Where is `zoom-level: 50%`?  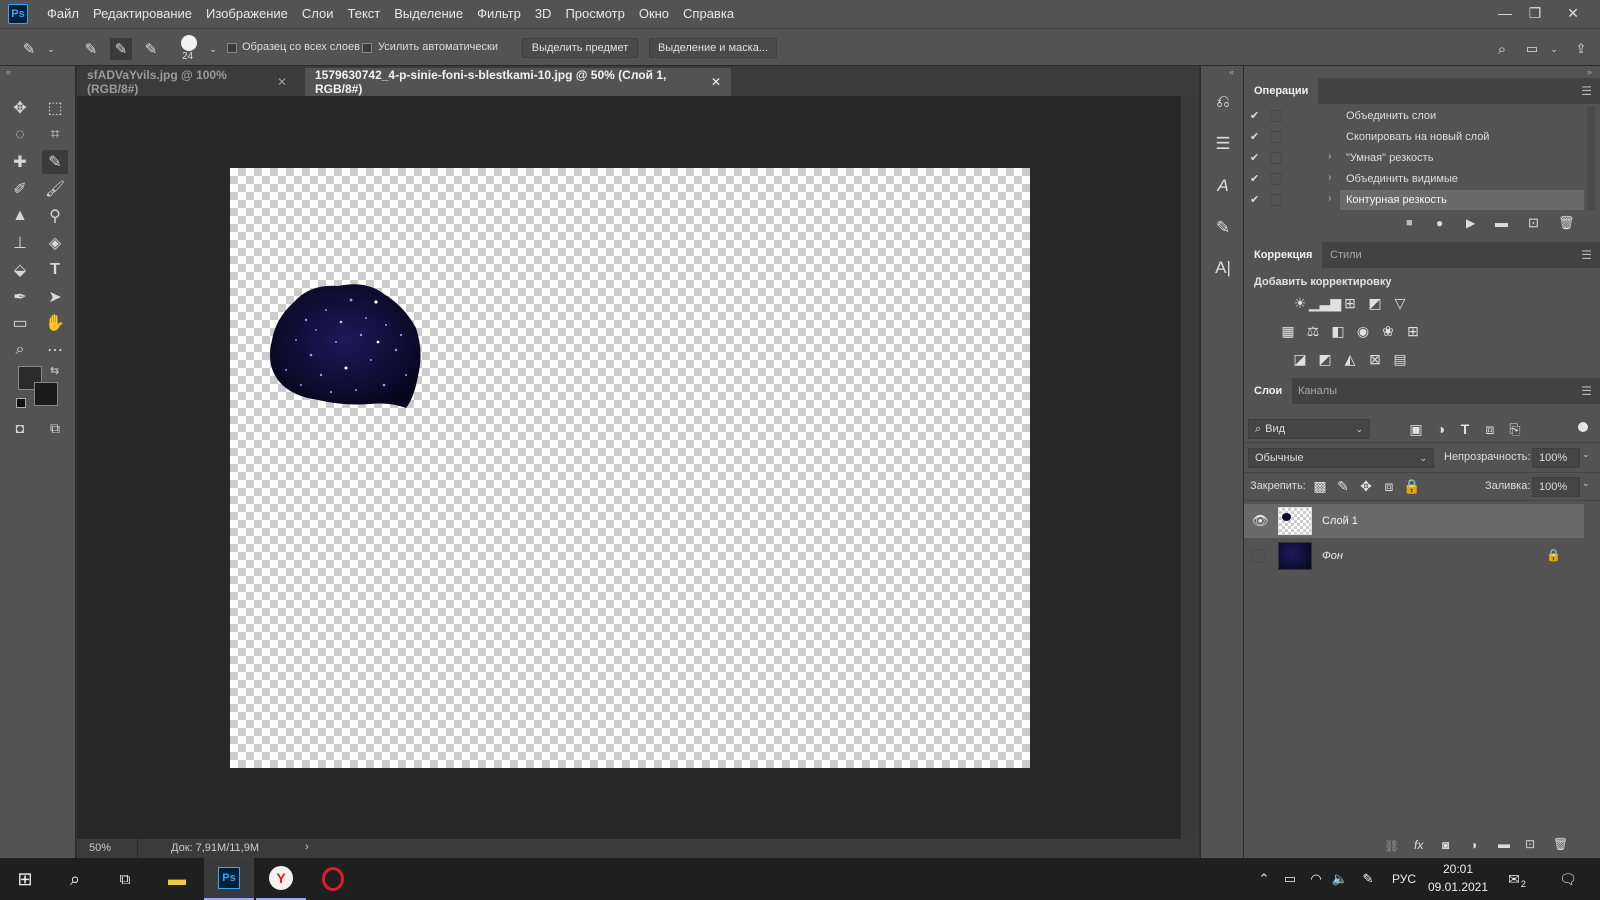
zoom-level: 50% is located at coordinates (100, 848).